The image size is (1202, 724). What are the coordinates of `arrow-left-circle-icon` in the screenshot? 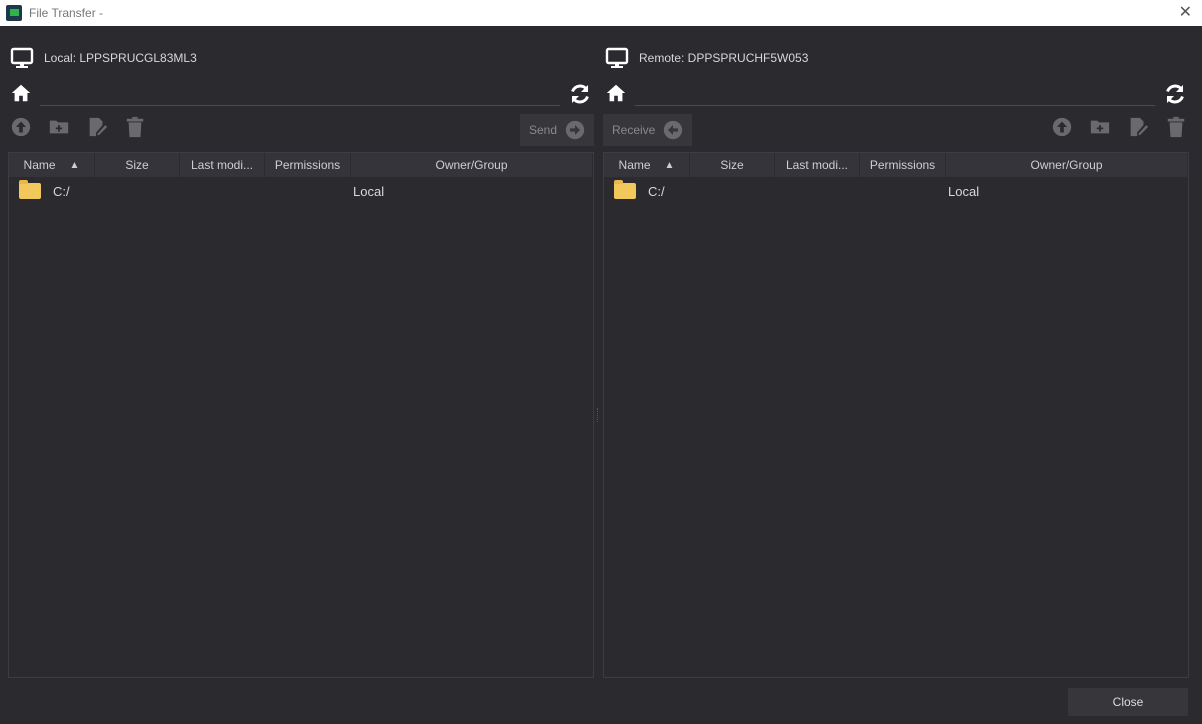 It's located at (673, 130).